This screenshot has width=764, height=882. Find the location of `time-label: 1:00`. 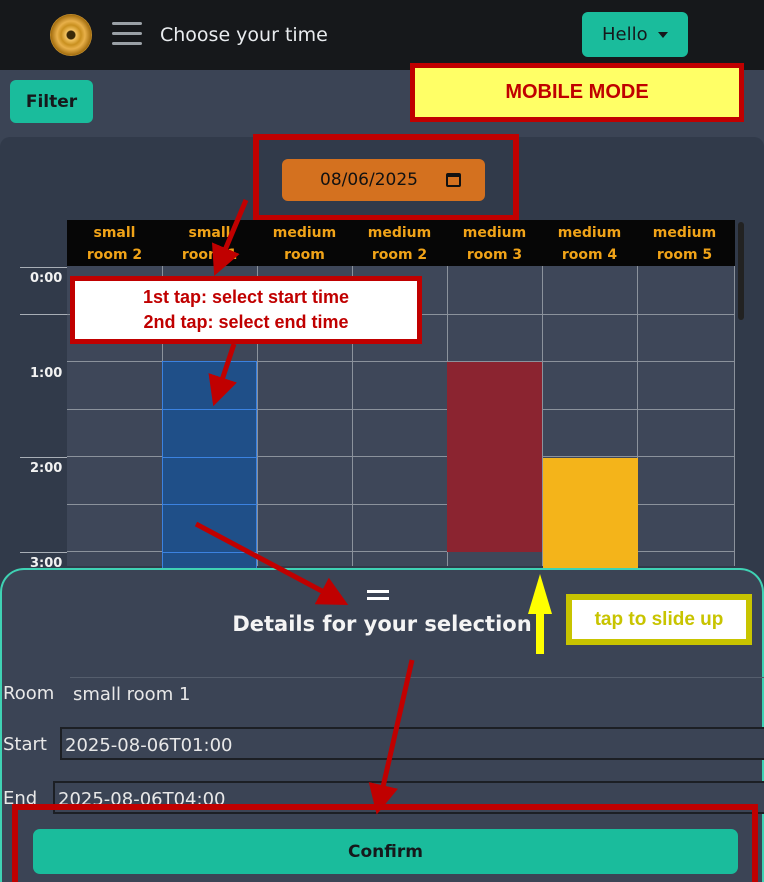

time-label: 1:00 is located at coordinates (46, 373).